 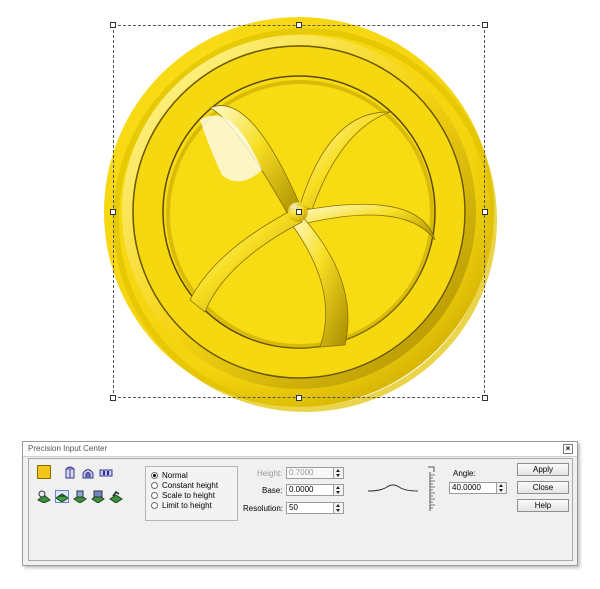 What do you see at coordinates (299, 398) in the screenshot?
I see `handle-bottom-middle` at bounding box center [299, 398].